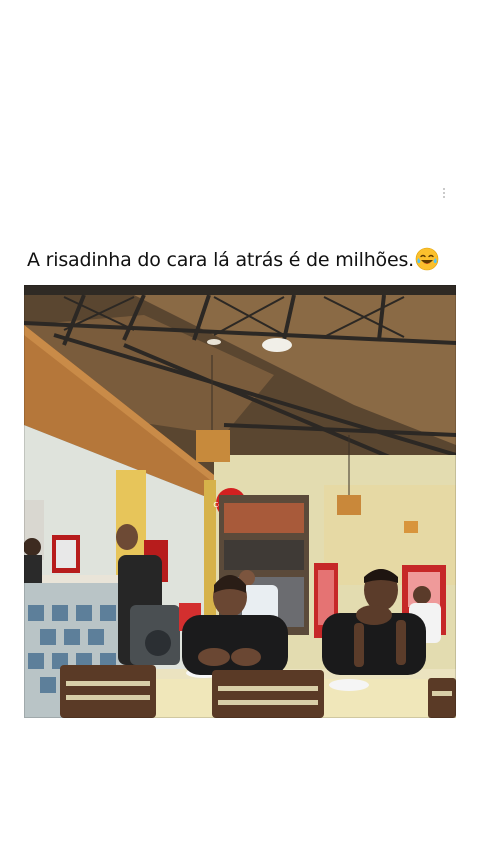 Image resolution: width=480 pixels, height=854 pixels. What do you see at coordinates (427, 259) in the screenshot?
I see `laughing-tears-emoji-icon` at bounding box center [427, 259].